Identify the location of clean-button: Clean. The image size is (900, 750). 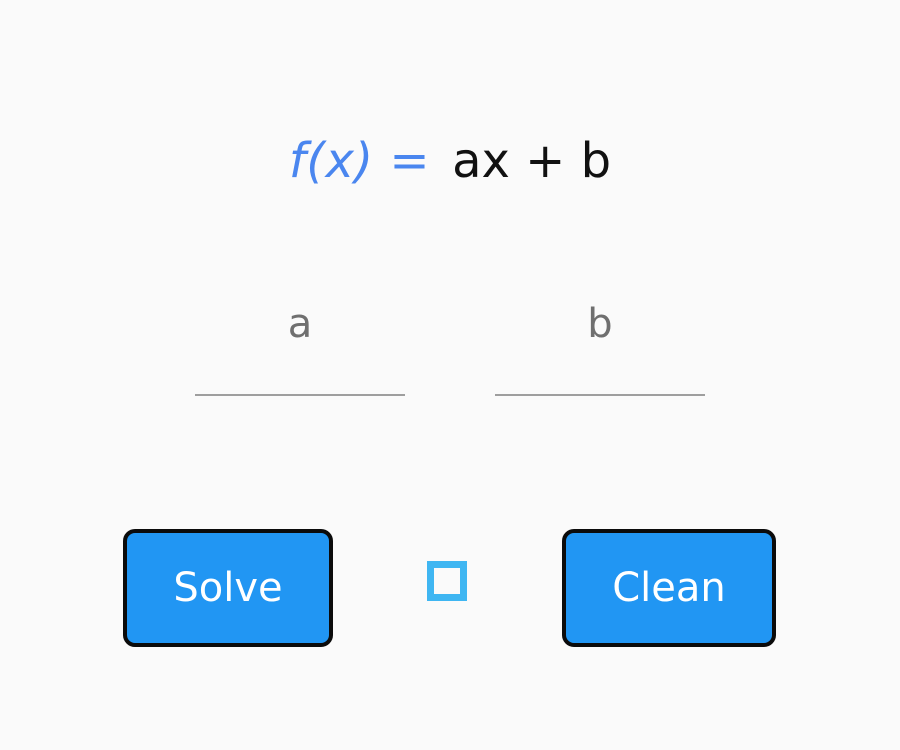
(669, 588).